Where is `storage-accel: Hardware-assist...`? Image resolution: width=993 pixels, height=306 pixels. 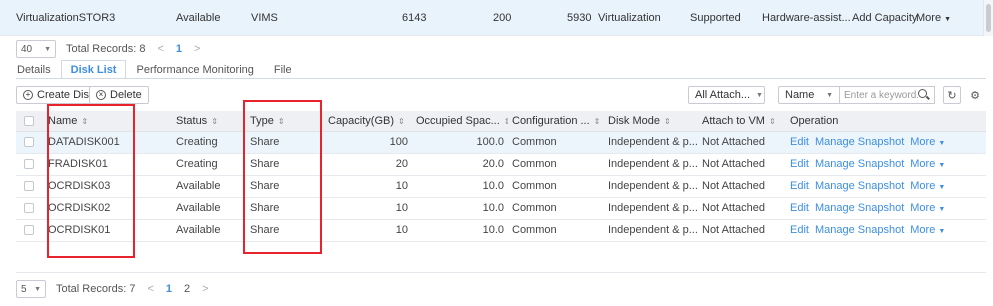 storage-accel: Hardware-assist... is located at coordinates (806, 18).